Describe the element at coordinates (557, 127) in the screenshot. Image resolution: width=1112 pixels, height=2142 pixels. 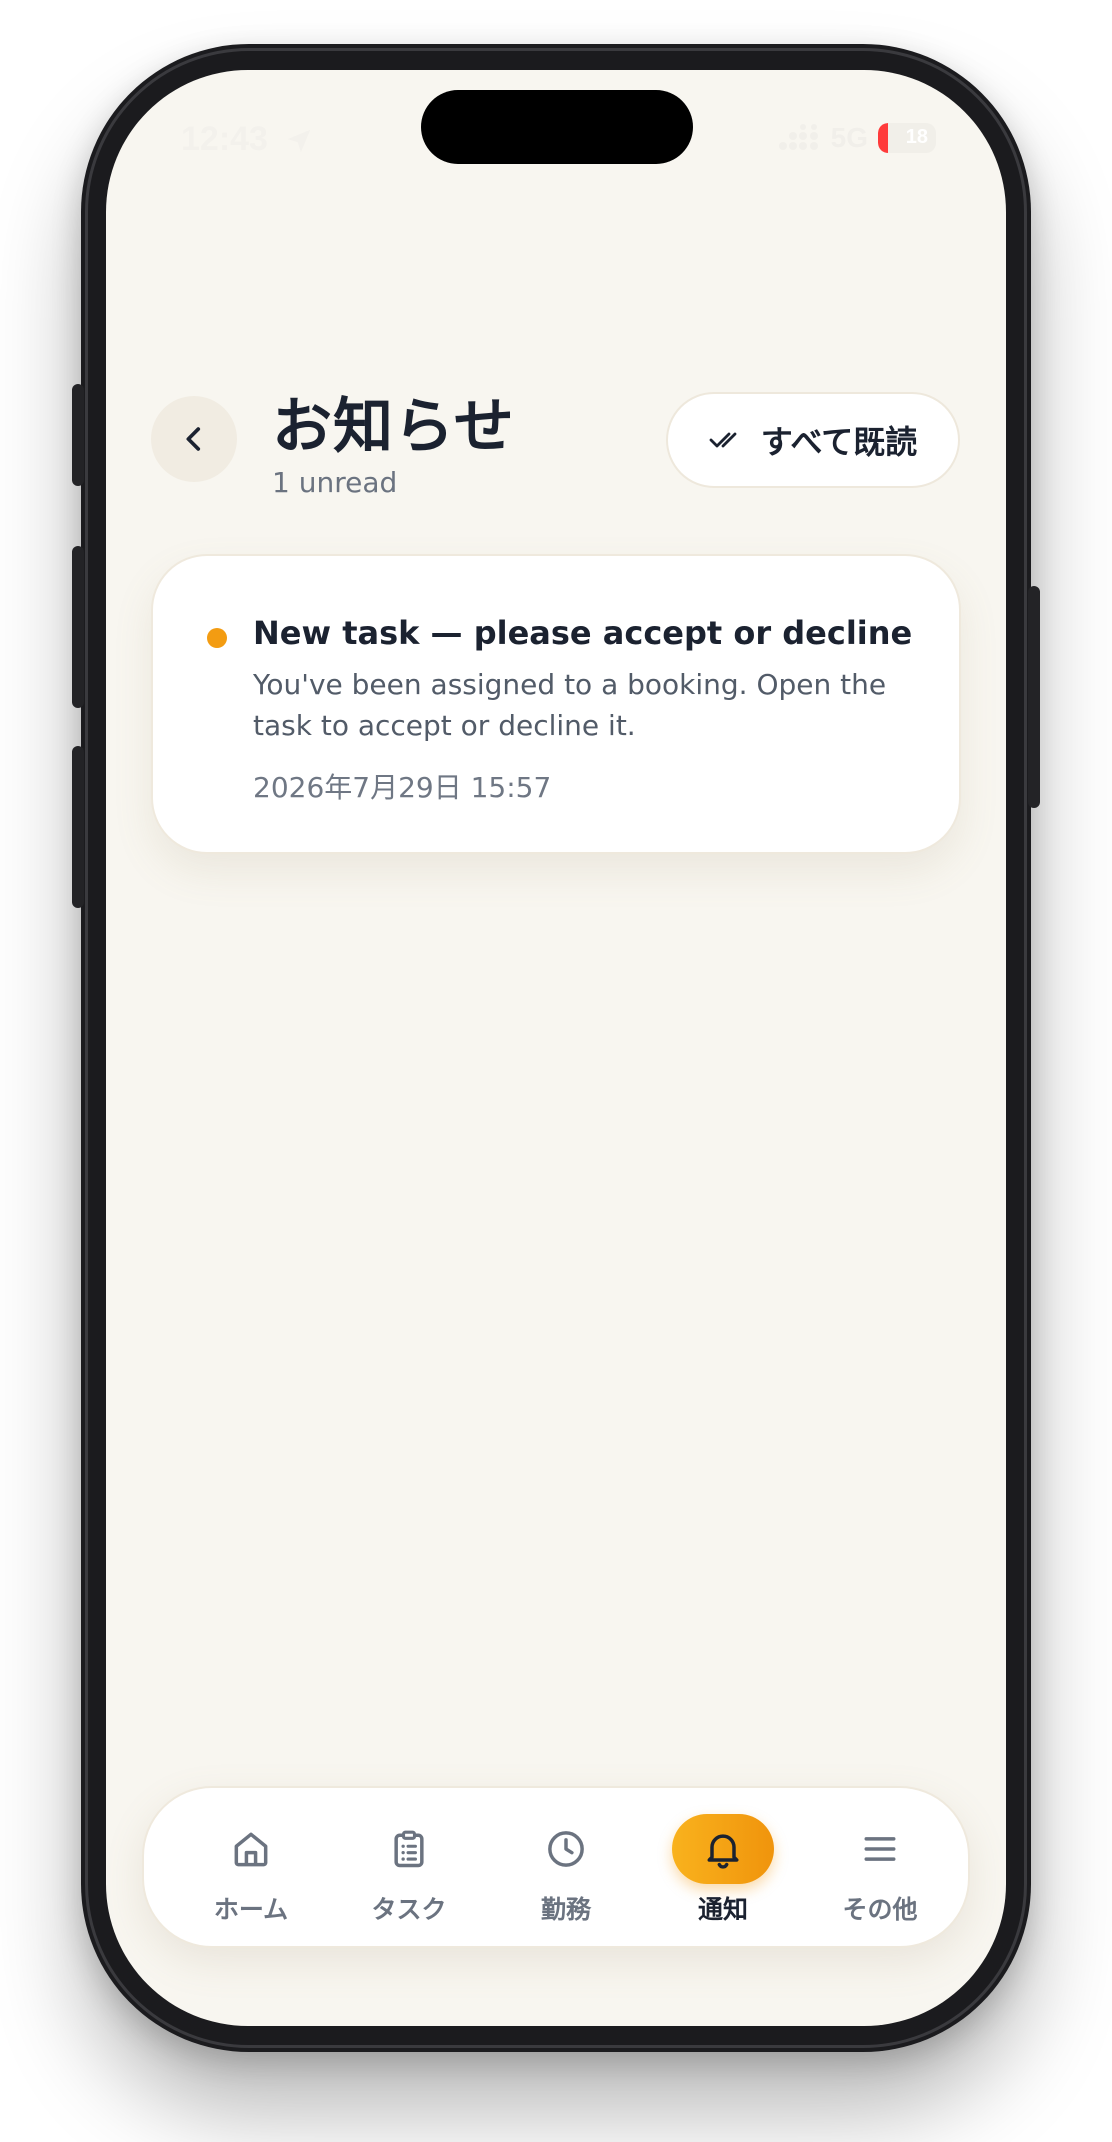
I see `dynamic-island` at that location.